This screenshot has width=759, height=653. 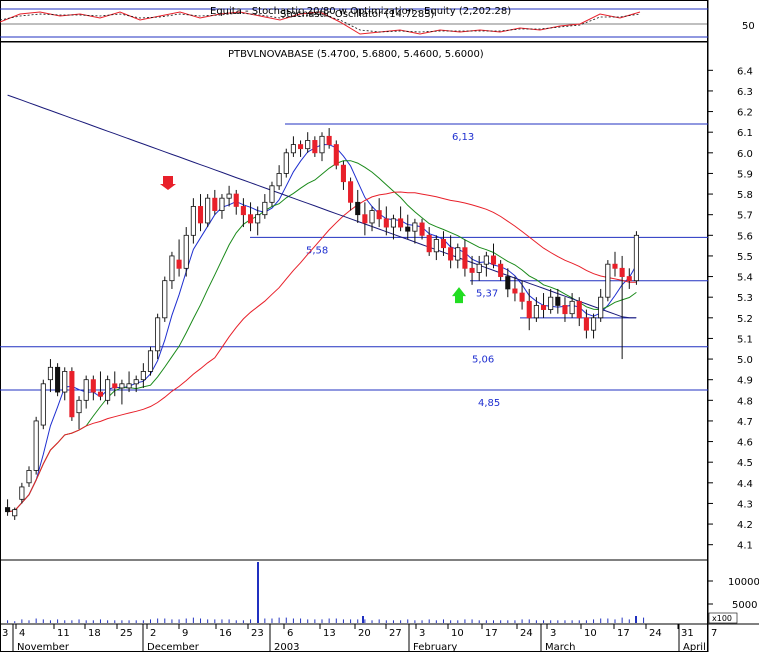 I want to click on price-tick-label: 4.6, so click(x=745, y=443).